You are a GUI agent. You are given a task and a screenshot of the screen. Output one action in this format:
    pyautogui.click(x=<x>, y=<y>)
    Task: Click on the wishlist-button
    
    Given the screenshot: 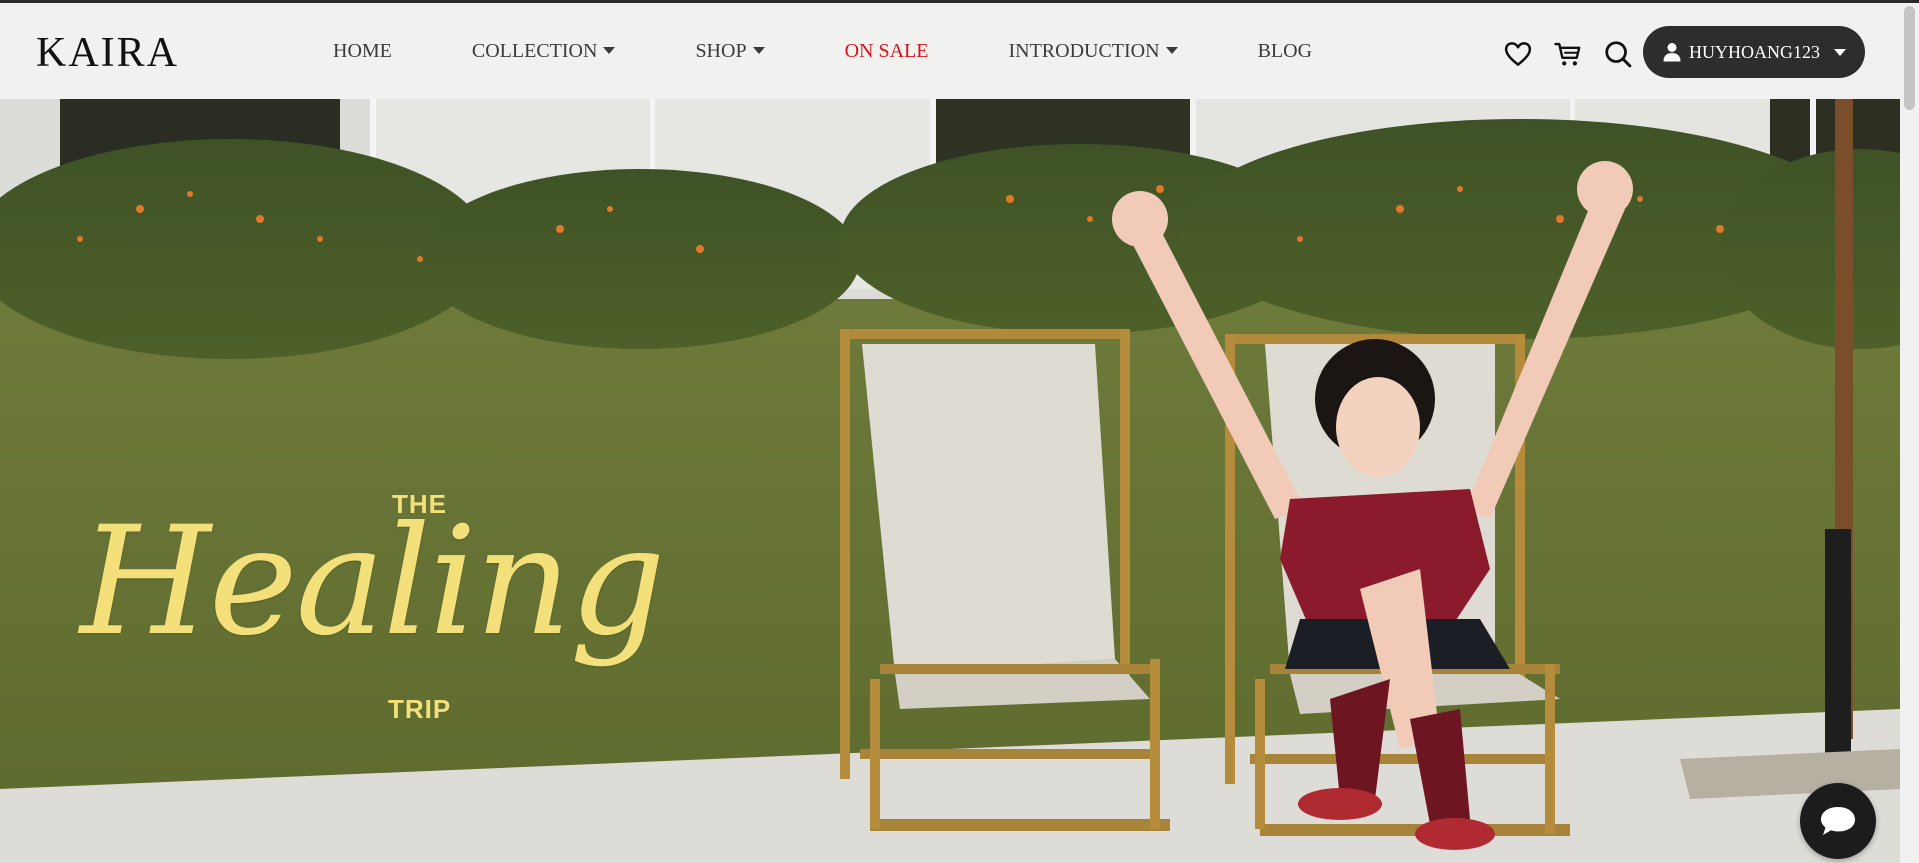 What is the action you would take?
    pyautogui.click(x=1518, y=54)
    